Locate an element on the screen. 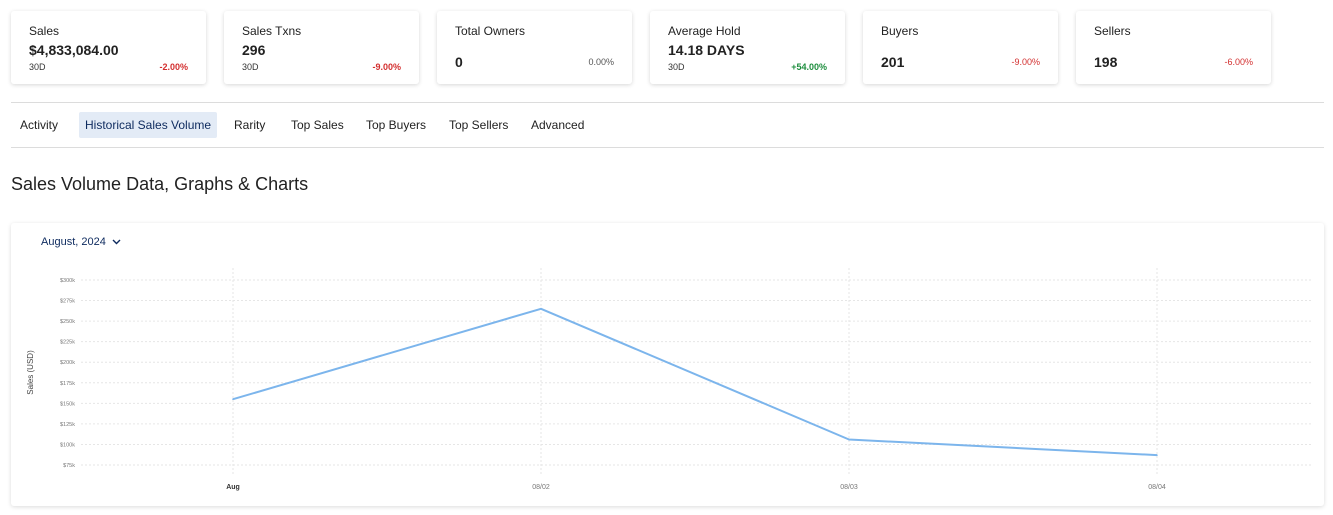  y-tick-label: $250k is located at coordinates (67, 322).